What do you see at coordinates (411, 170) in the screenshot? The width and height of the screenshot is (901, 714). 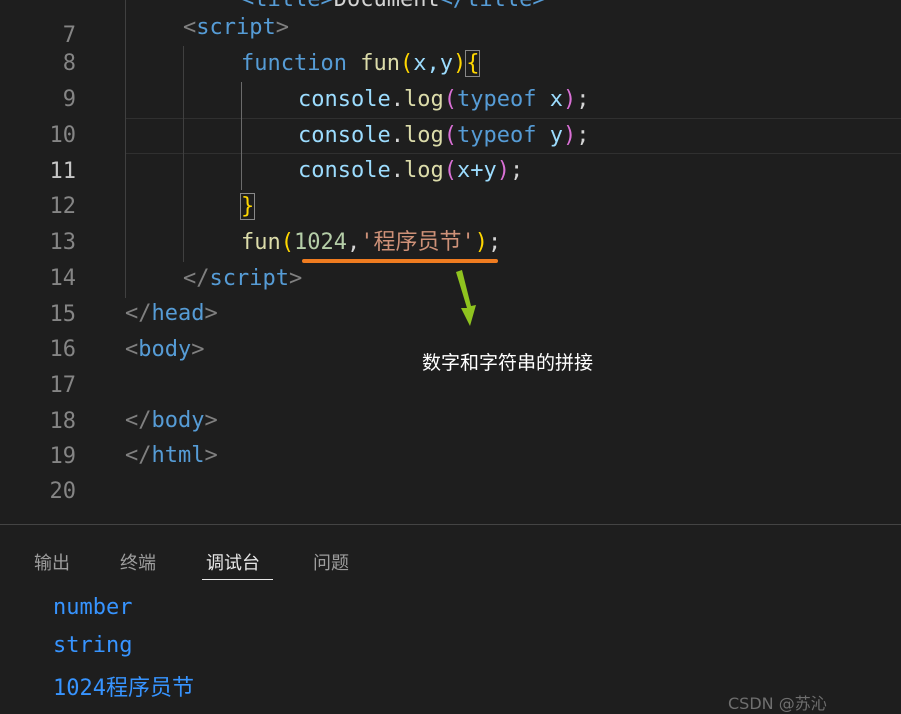 I see `code-content: console.log(x+y);` at bounding box center [411, 170].